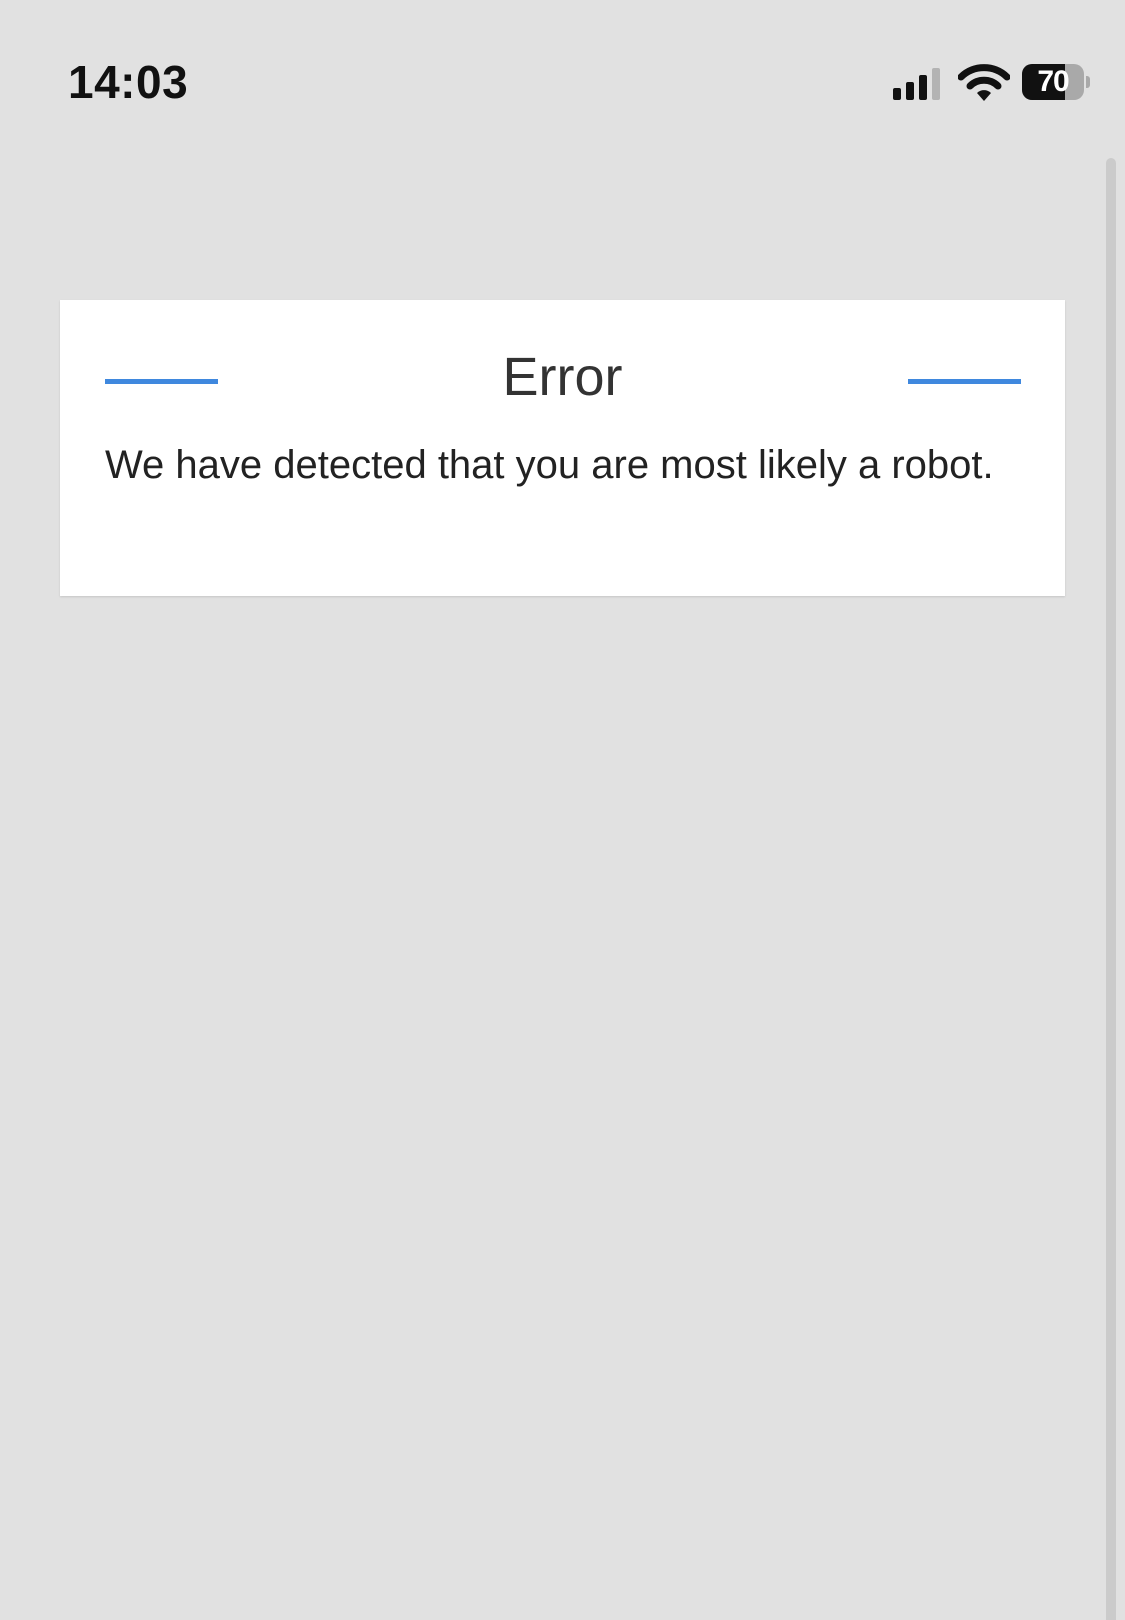 This screenshot has height=1620, width=1125. I want to click on status-icons: 70, so click(990, 82).